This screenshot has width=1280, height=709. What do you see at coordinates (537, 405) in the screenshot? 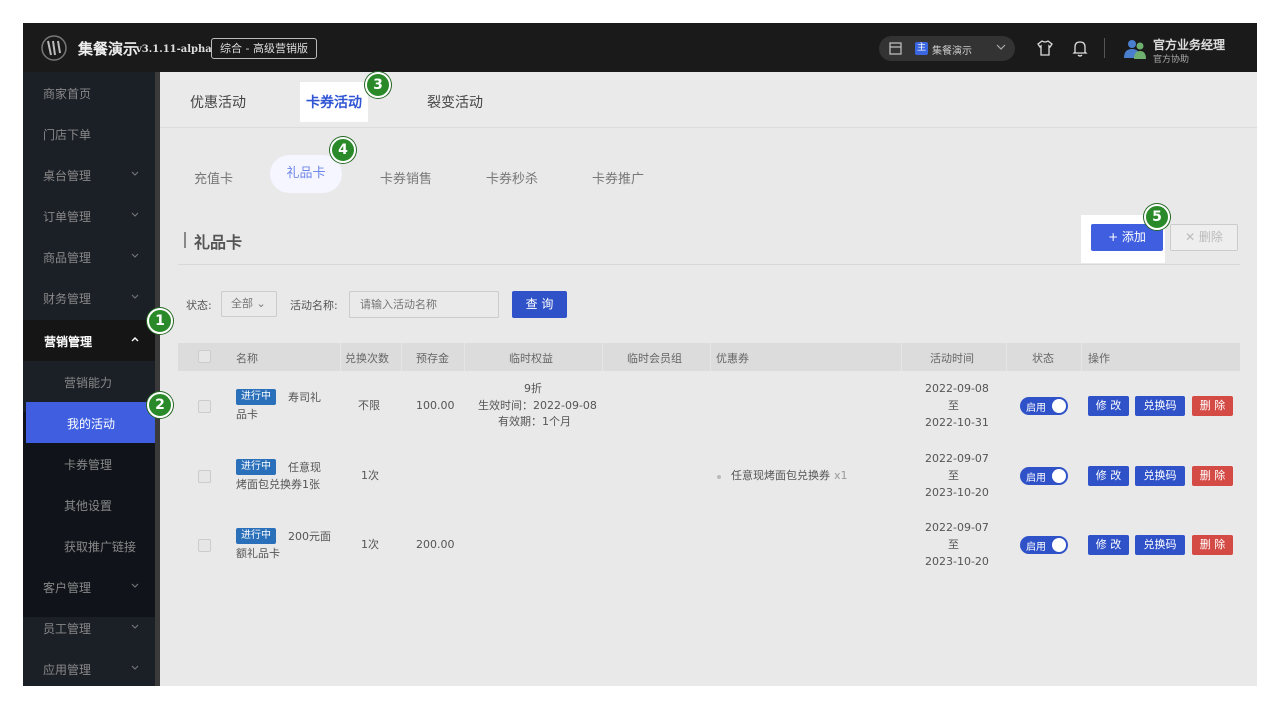
I see `row-benefit-start: 生效时间：2022-09-08` at bounding box center [537, 405].